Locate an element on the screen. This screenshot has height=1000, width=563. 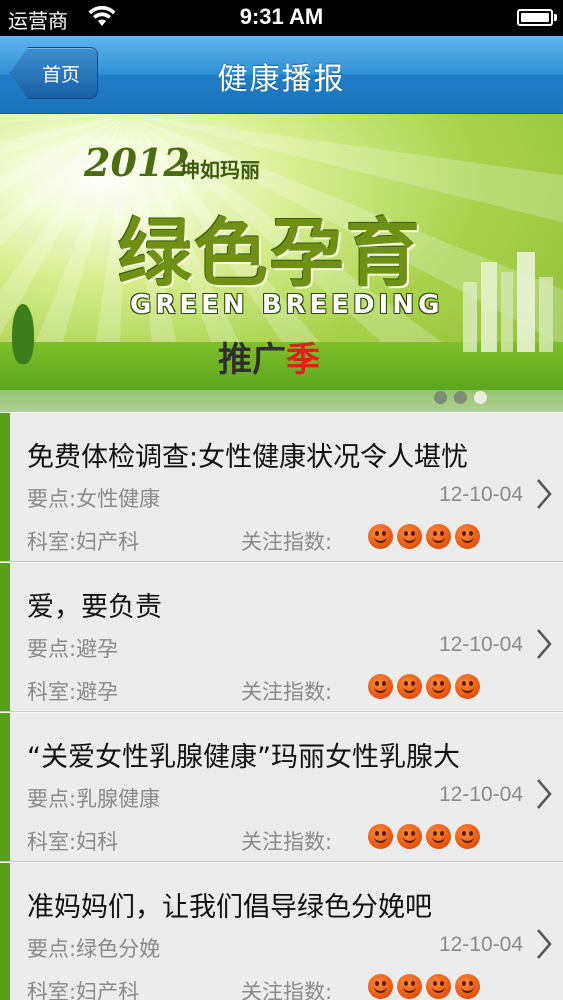
item-key-point: 要点:避孕 is located at coordinates (72, 648).